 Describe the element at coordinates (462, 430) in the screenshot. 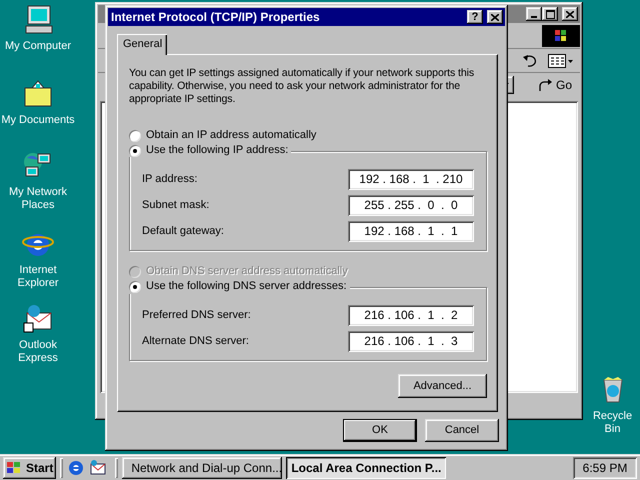

I see `cancel-button: Cancel` at that location.